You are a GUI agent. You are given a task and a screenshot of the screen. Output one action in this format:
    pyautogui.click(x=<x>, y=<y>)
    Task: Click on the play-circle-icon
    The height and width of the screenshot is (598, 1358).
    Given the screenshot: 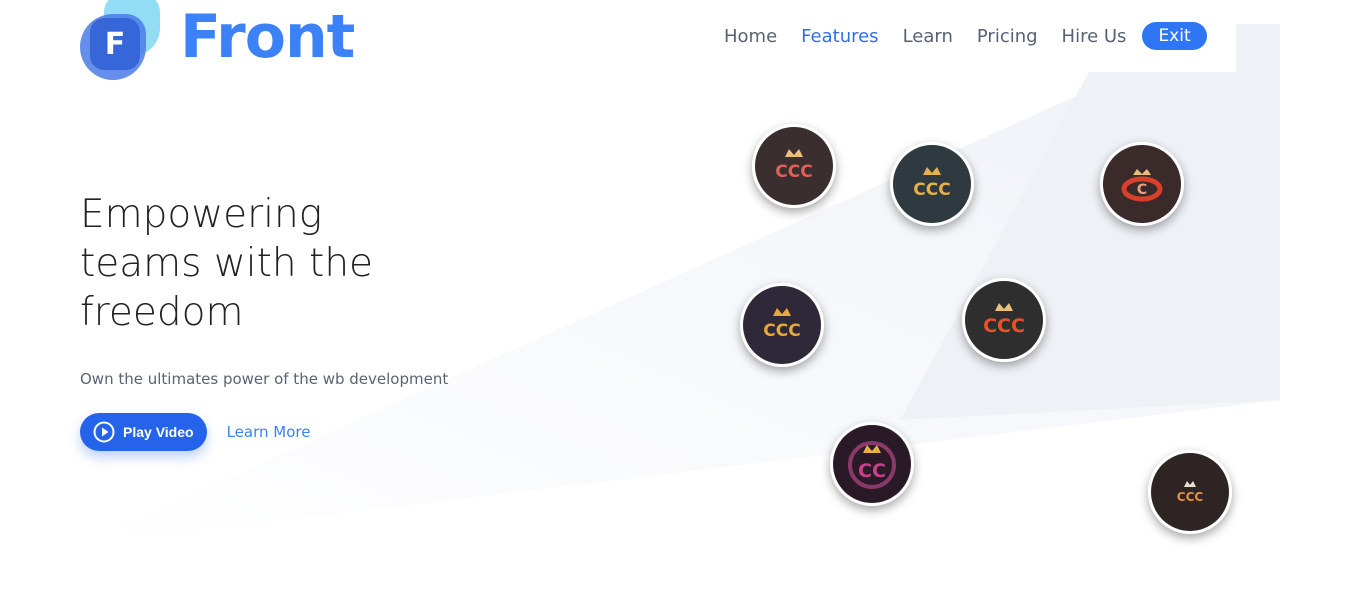 What is the action you would take?
    pyautogui.click(x=104, y=432)
    